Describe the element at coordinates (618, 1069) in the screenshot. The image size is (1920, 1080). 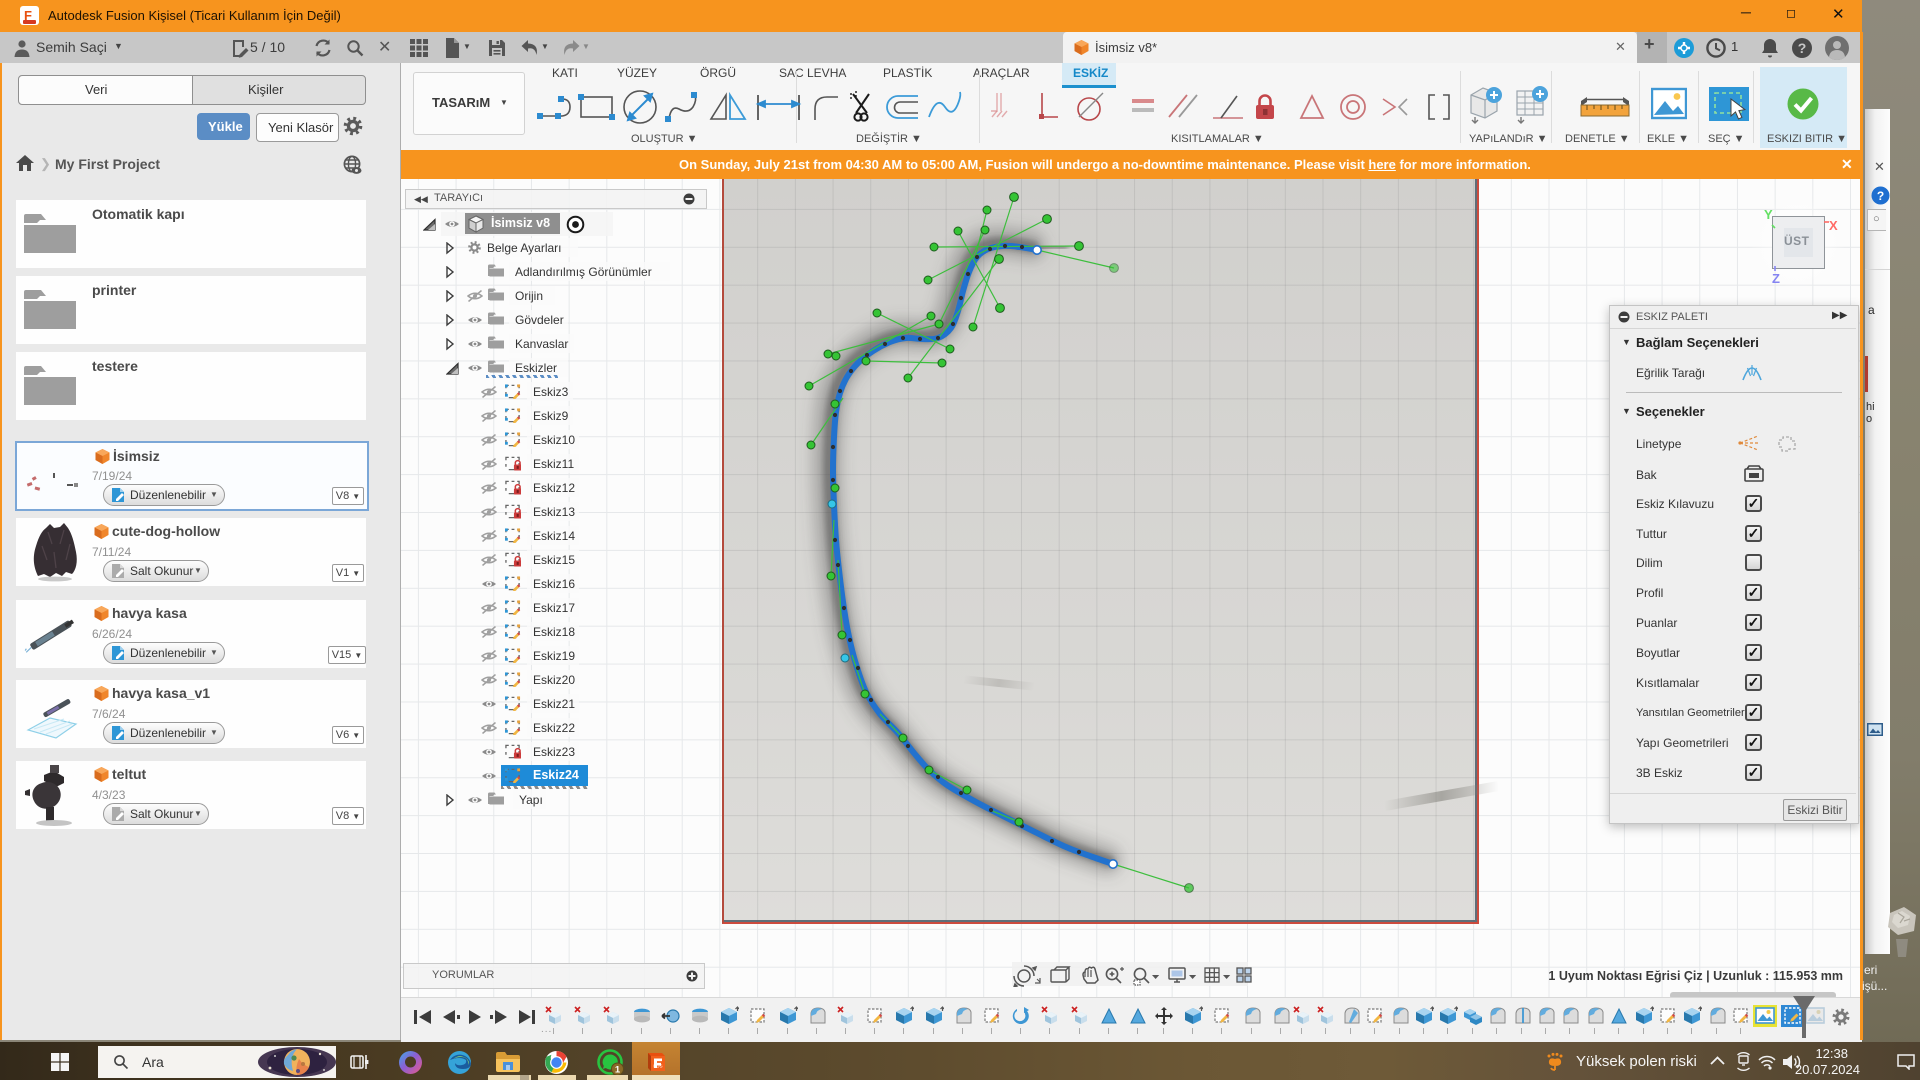
I see `svg-text: 1` at that location.